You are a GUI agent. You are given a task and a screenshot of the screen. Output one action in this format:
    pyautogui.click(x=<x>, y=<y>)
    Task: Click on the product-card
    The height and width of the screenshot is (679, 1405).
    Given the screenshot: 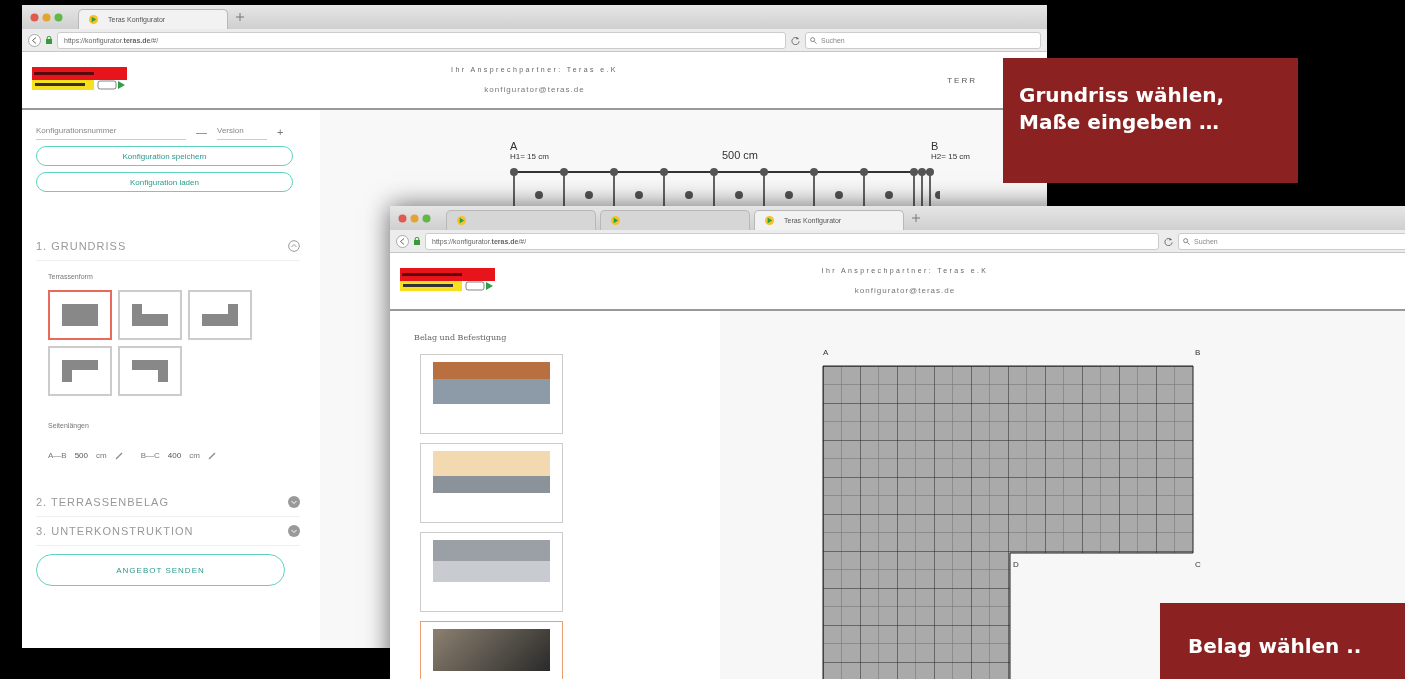 What is the action you would take?
    pyautogui.click(x=491, y=650)
    